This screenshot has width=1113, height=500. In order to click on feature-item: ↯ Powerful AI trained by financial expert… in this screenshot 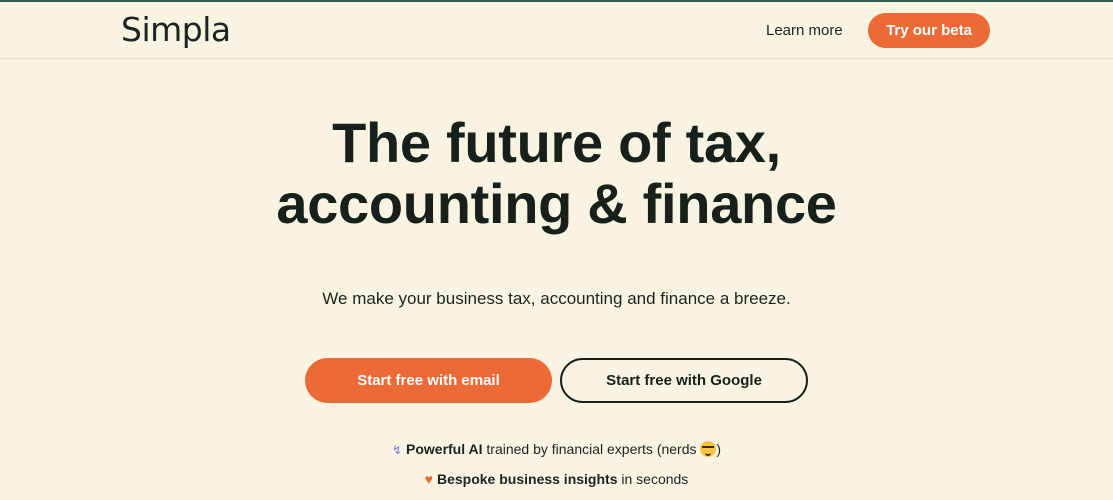, I will do `click(556, 449)`.